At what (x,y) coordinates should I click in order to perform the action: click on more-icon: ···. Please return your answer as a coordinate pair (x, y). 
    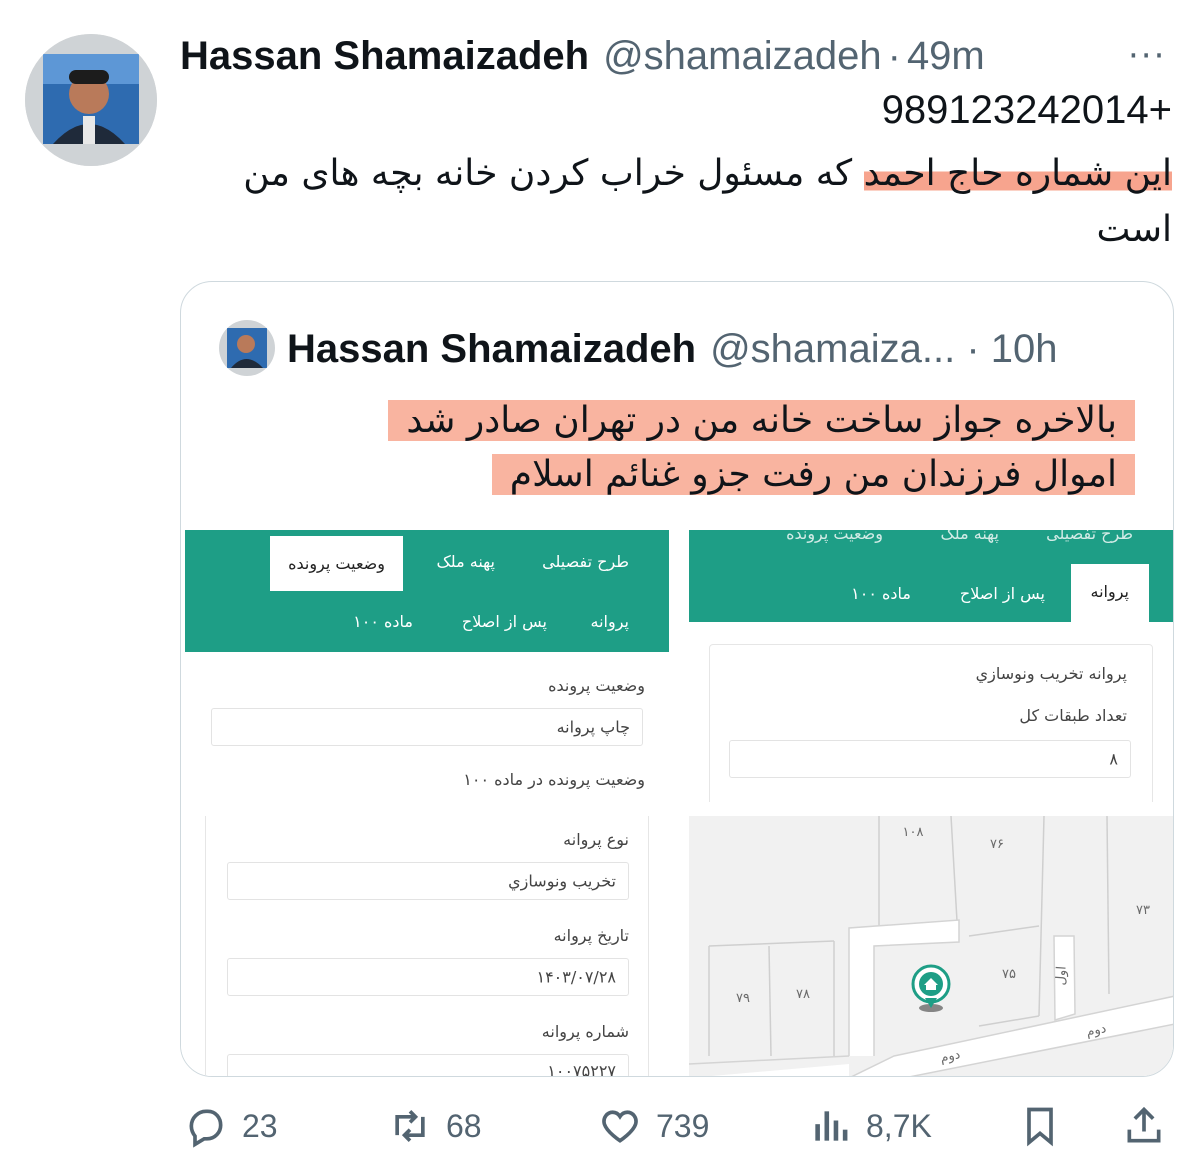
    Looking at the image, I should click on (1149, 56).